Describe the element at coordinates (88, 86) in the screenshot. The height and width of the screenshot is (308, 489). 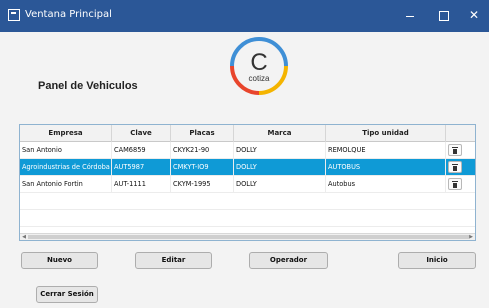
I see `page-title: Panel de Vehiculos` at that location.